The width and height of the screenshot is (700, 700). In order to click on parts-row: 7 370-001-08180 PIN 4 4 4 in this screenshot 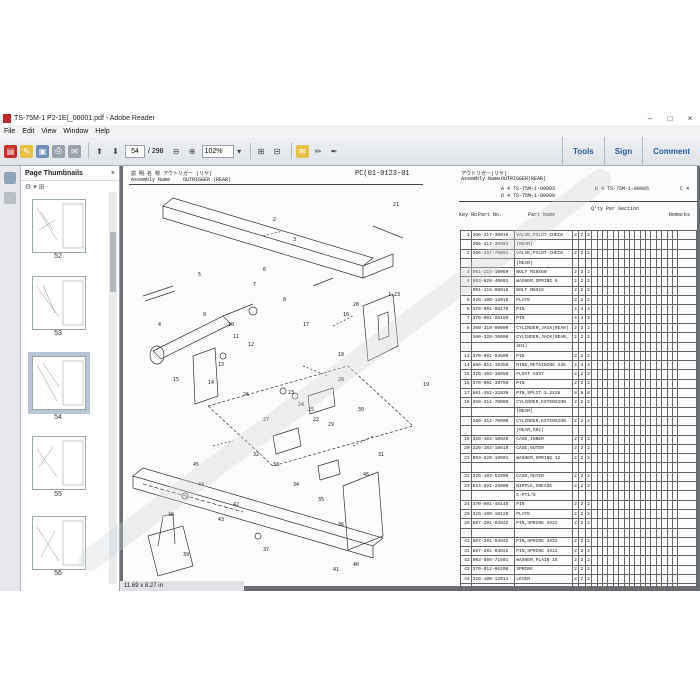, I will do `click(578, 318)`.